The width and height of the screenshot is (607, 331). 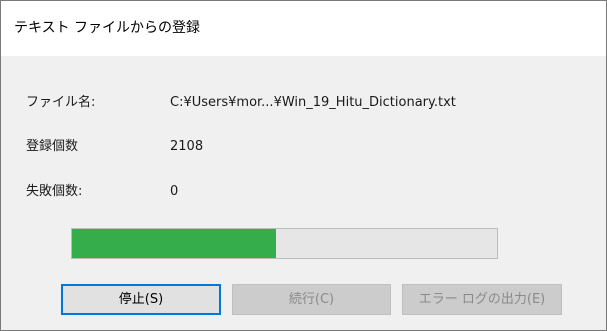 I want to click on failed-count-label: 失敗個数:, so click(x=54, y=191).